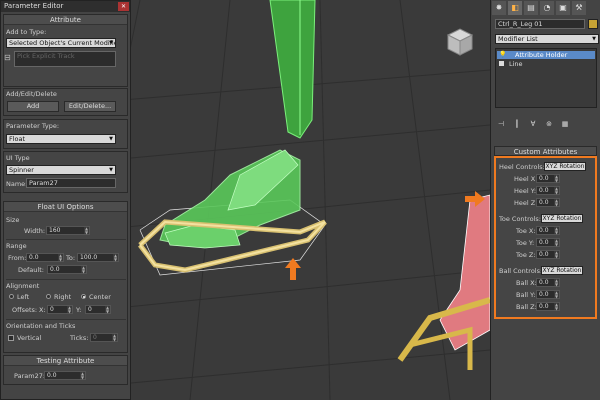  What do you see at coordinates (68, 230) in the screenshot?
I see `width-spinner: 160 ▲ ▼` at bounding box center [68, 230].